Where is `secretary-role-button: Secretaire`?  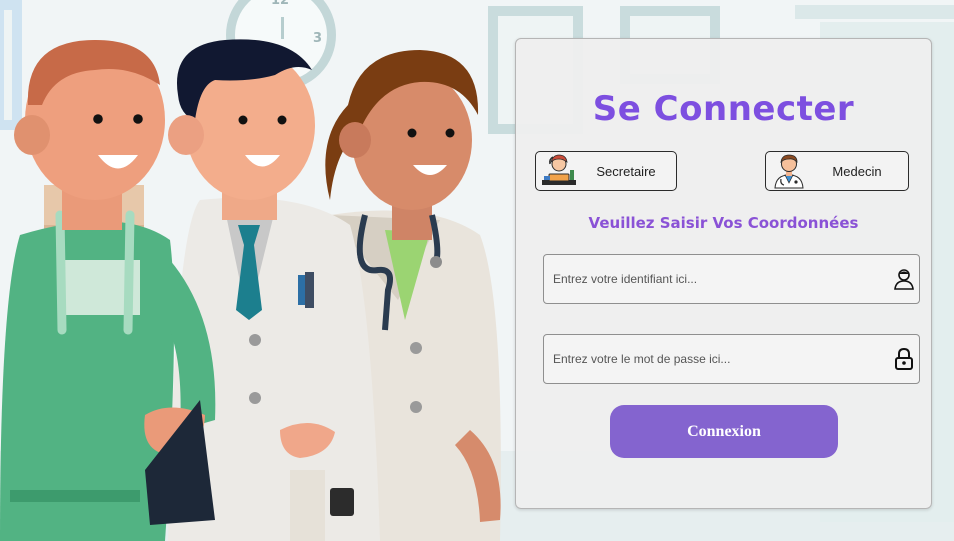
secretary-role-button: Secretaire is located at coordinates (606, 171).